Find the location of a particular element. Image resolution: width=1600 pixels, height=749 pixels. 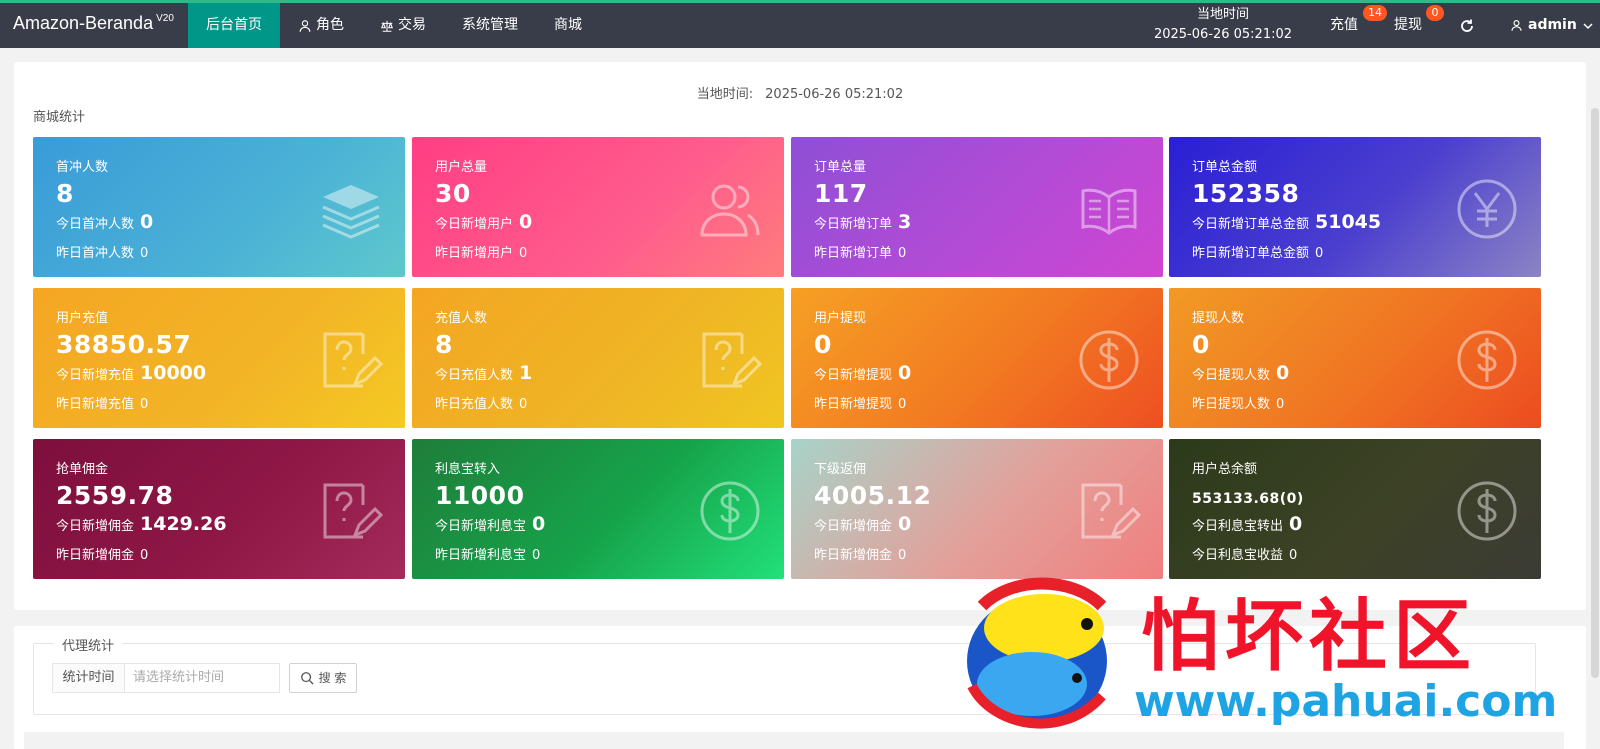

scale-icon is located at coordinates (387, 26).